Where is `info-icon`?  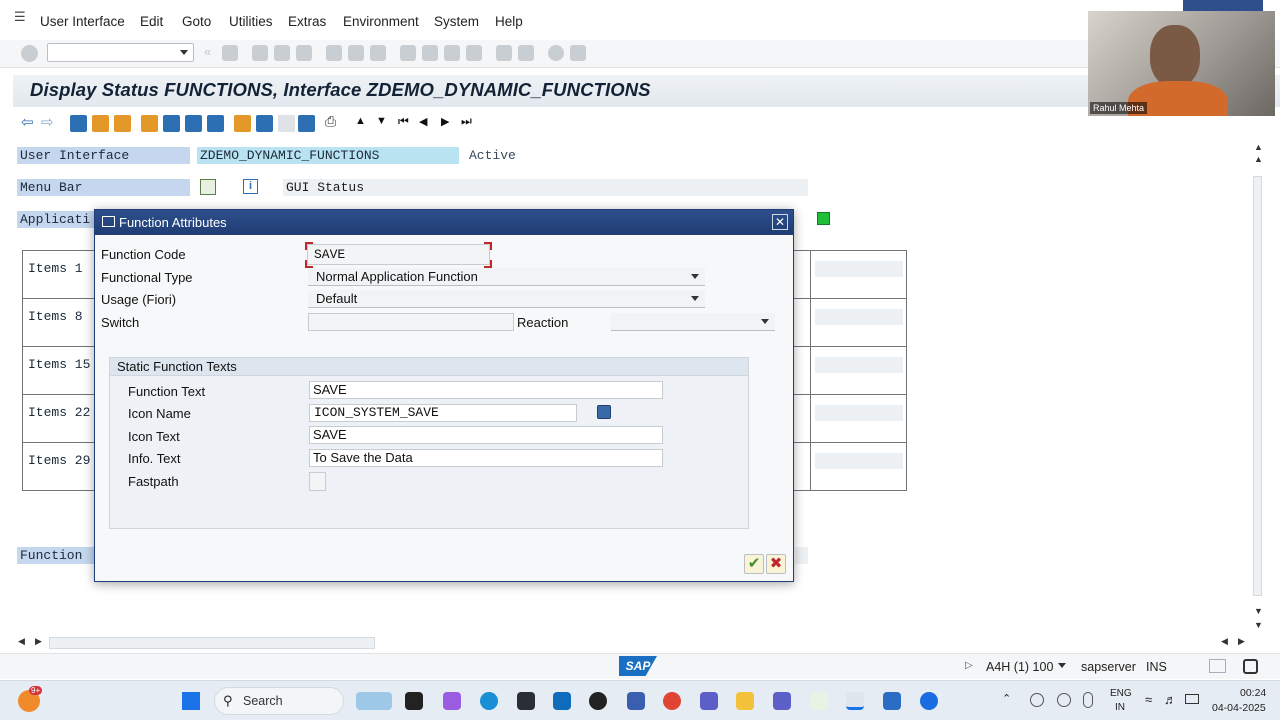
info-icon is located at coordinates (306, 123).